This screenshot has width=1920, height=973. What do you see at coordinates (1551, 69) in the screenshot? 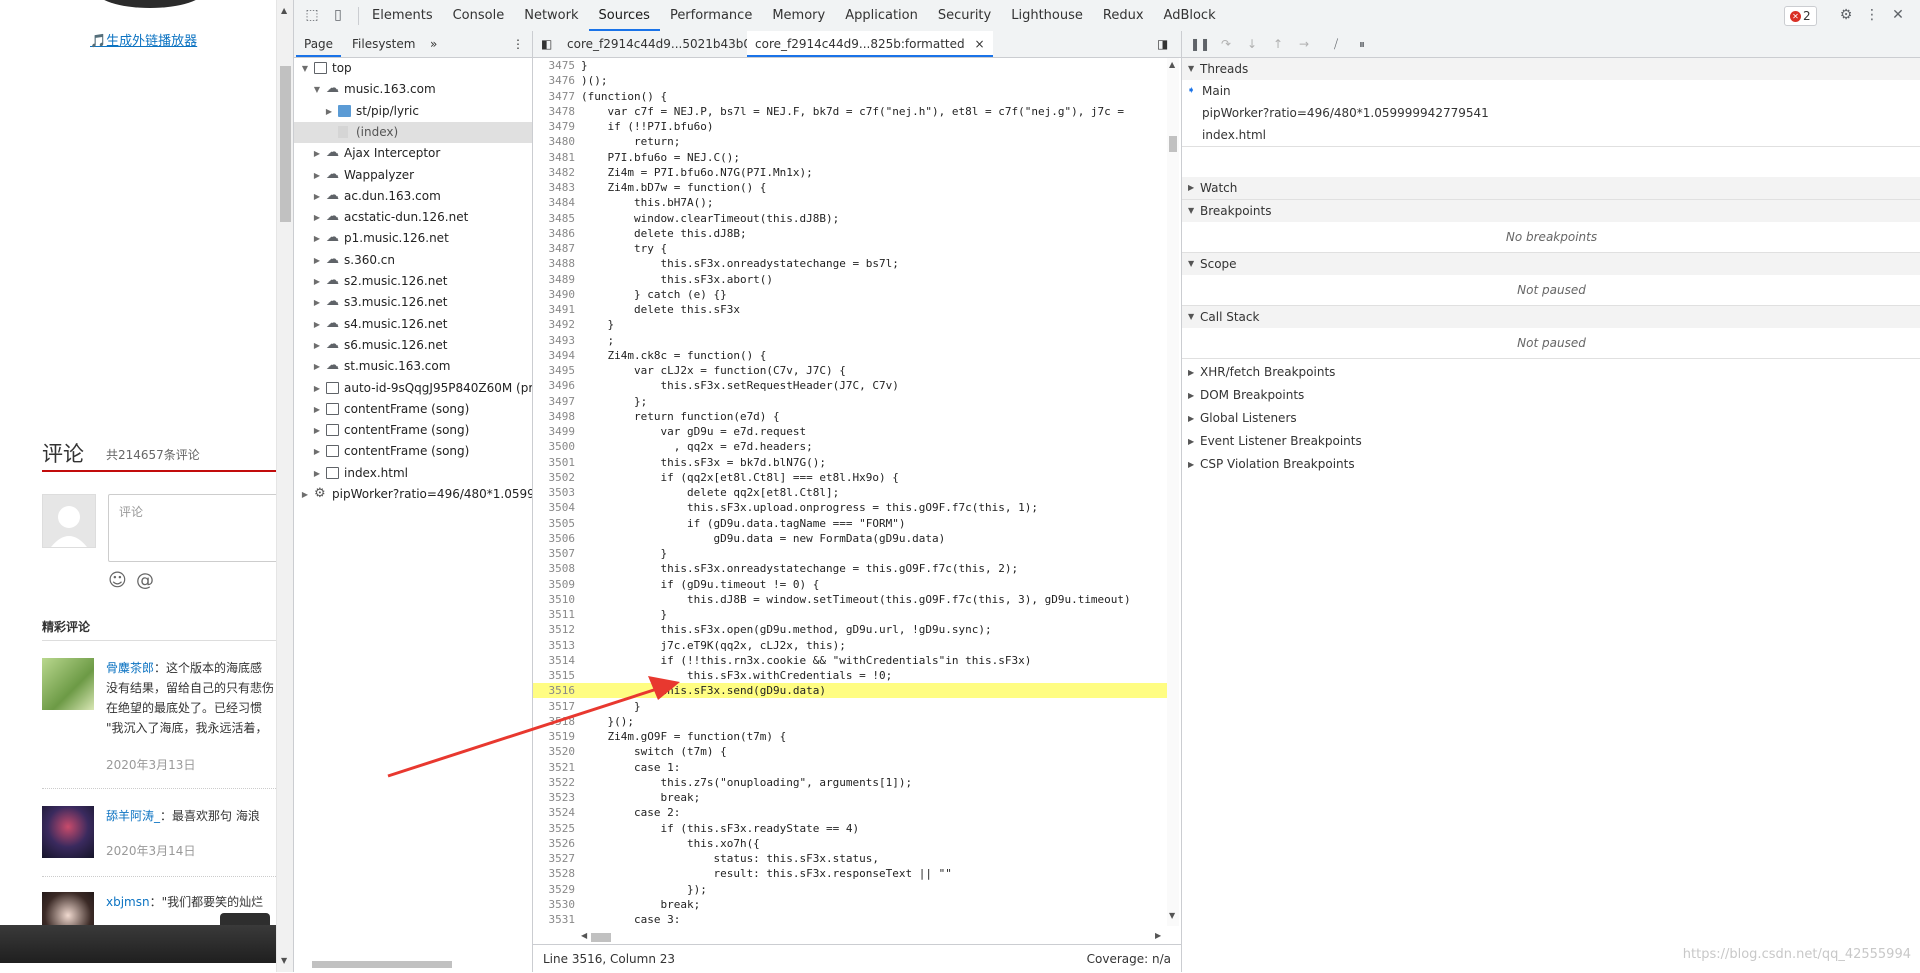
I see `threads-header: ▼ Threads` at bounding box center [1551, 69].